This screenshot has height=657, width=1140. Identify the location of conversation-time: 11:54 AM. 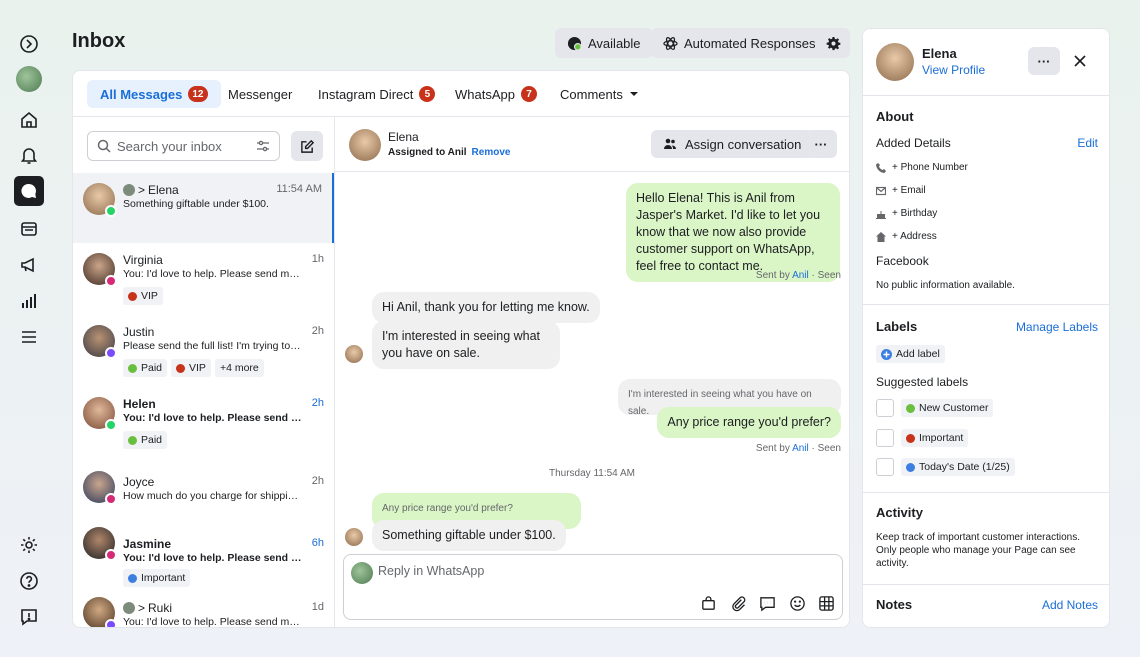
(299, 189).